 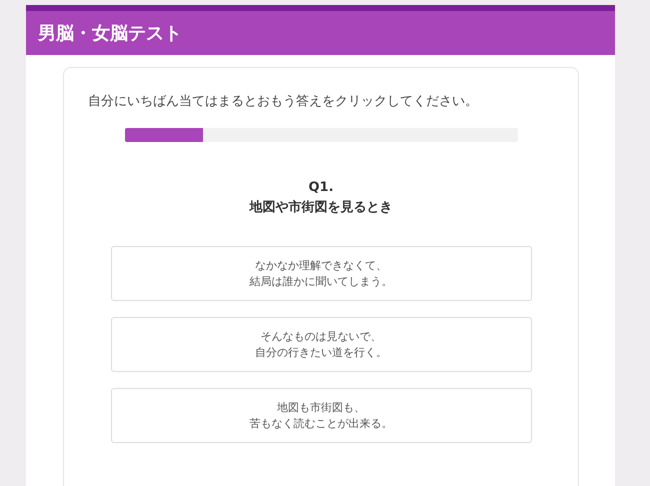 What do you see at coordinates (321, 207) in the screenshot?
I see `question-text: 地図や市街図を見るとき` at bounding box center [321, 207].